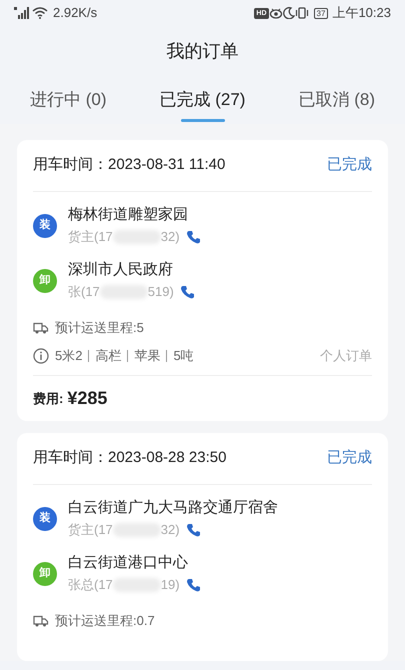 Image resolution: width=405 pixels, height=670 pixels. I want to click on contact-name: 张总(17, so click(90, 585).